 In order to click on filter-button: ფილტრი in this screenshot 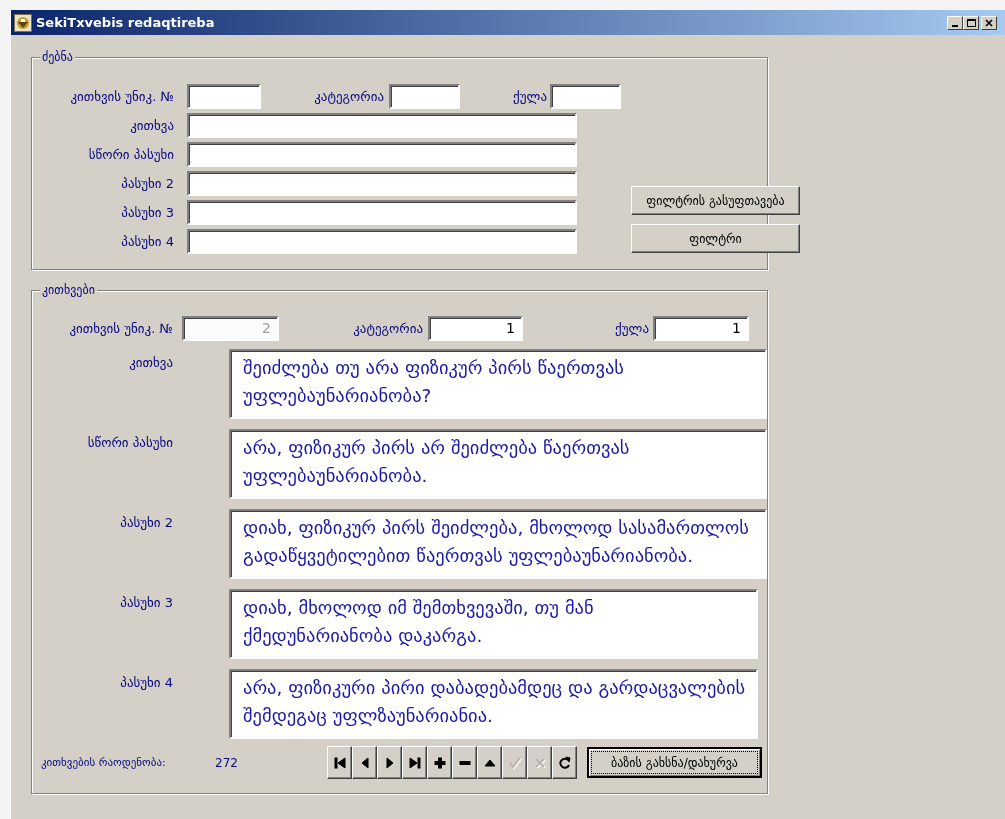, I will do `click(715, 238)`.